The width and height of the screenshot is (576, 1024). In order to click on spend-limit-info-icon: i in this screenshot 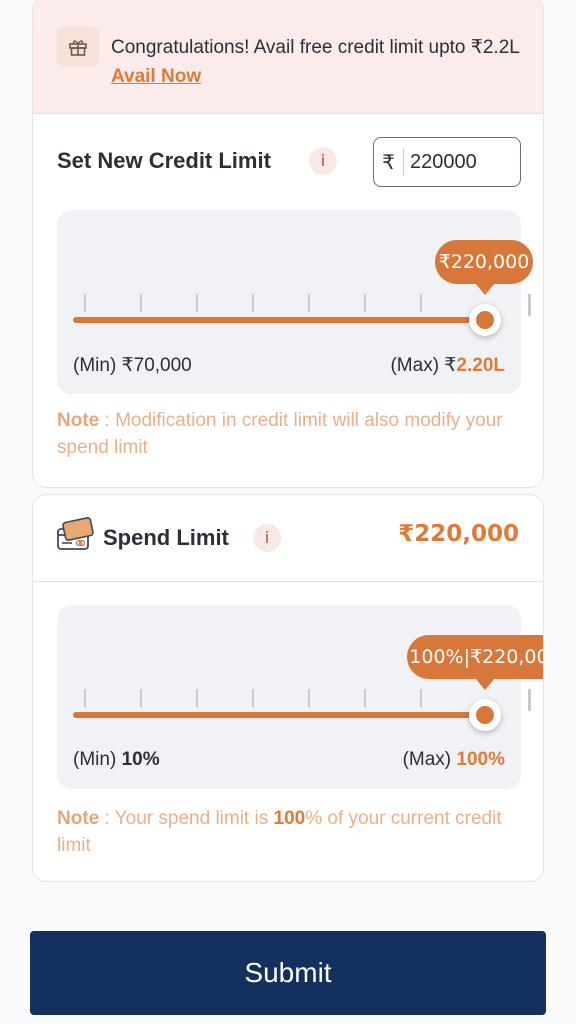, I will do `click(267, 538)`.